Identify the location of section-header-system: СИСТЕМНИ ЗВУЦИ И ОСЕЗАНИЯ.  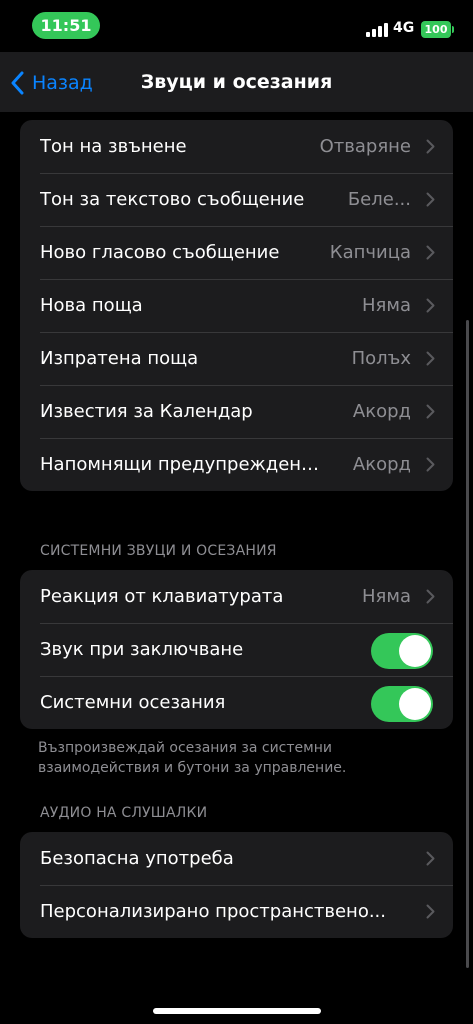
(158, 551).